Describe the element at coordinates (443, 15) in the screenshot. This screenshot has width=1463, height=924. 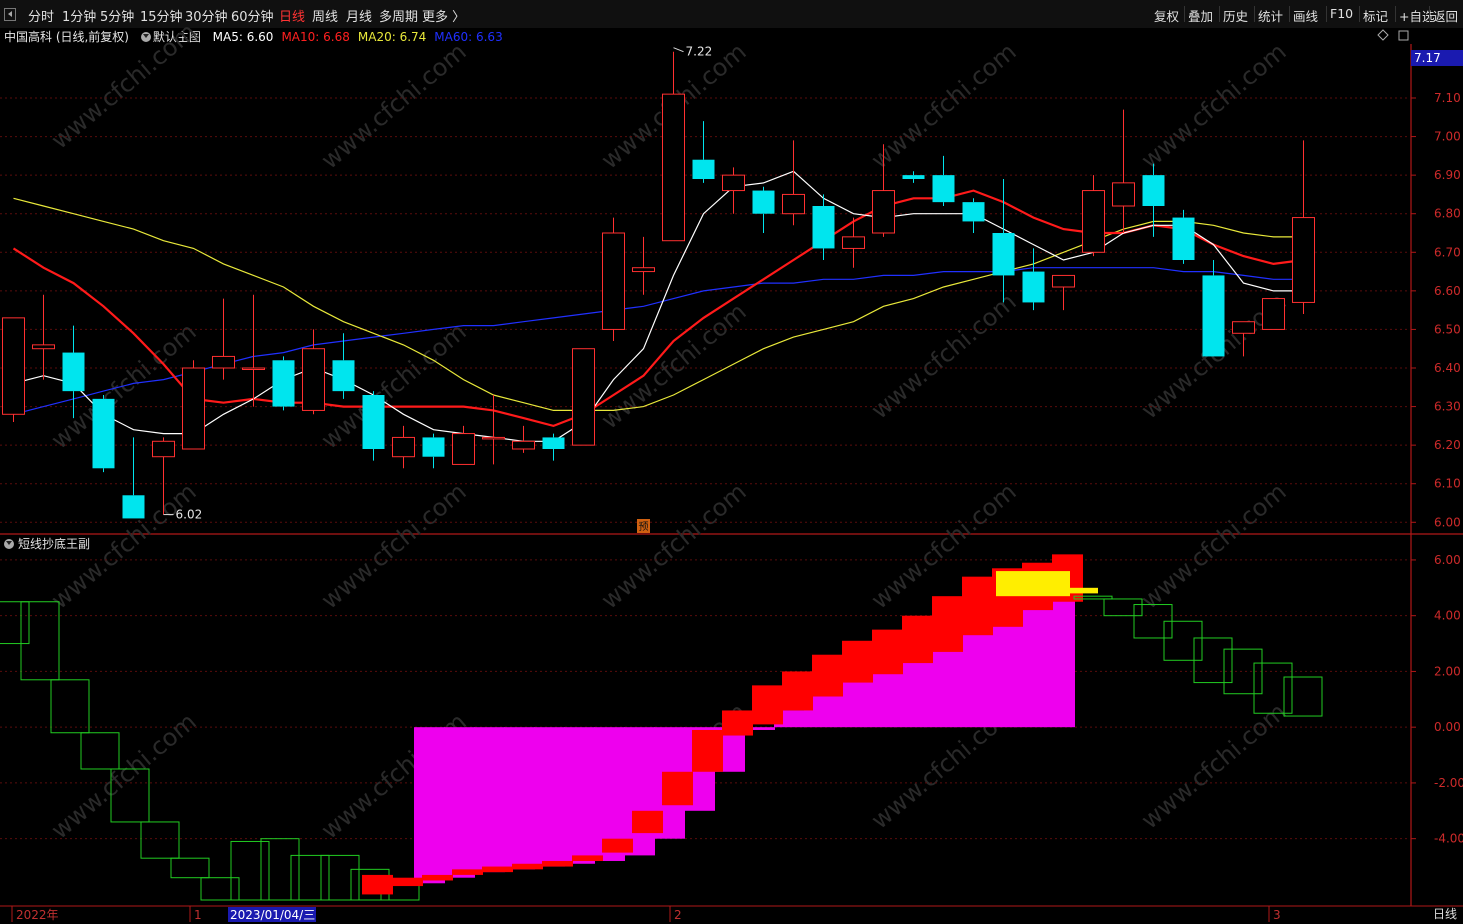
I see `period-tab-10: 更多 〉` at that location.